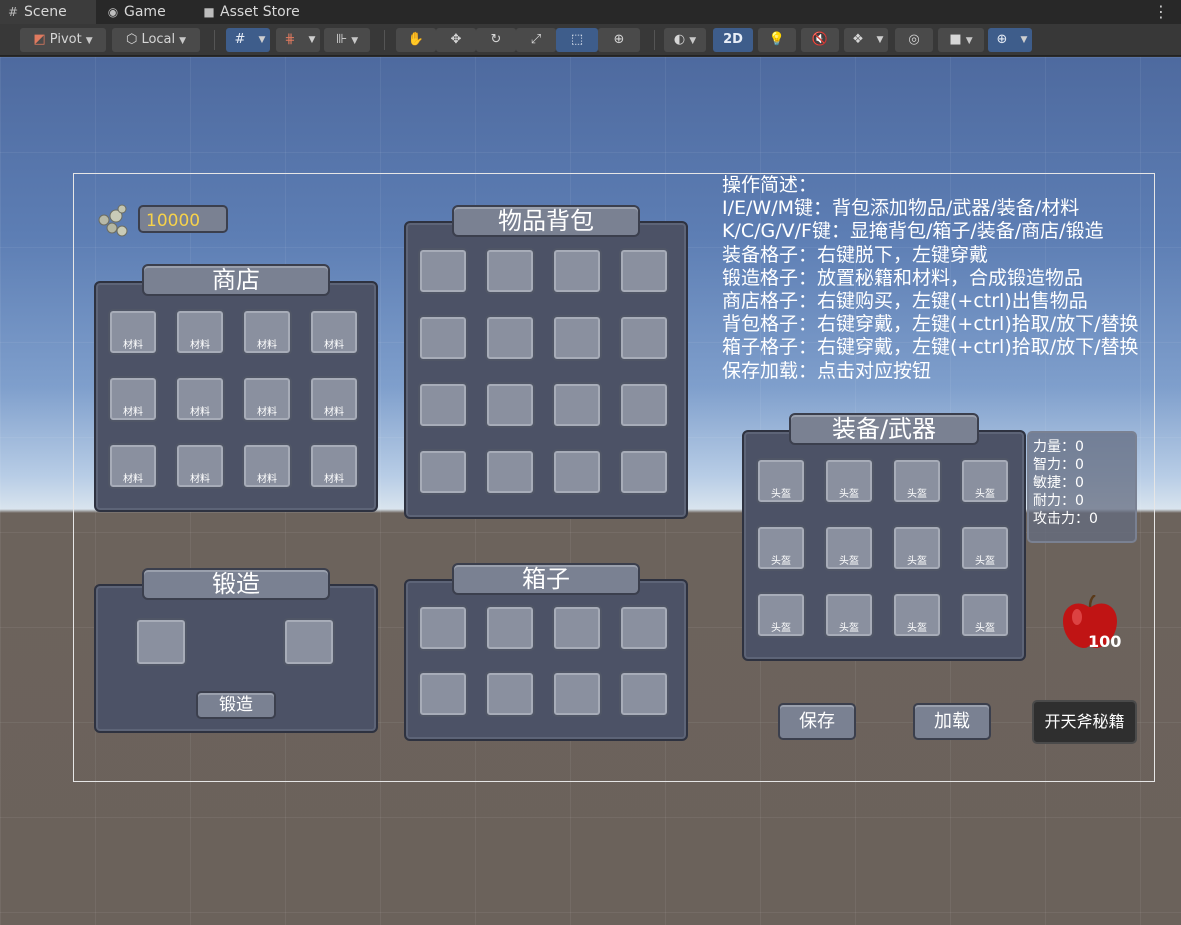  What do you see at coordinates (1002, 40) in the screenshot?
I see `gizmos-toggle: ⊕` at bounding box center [1002, 40].